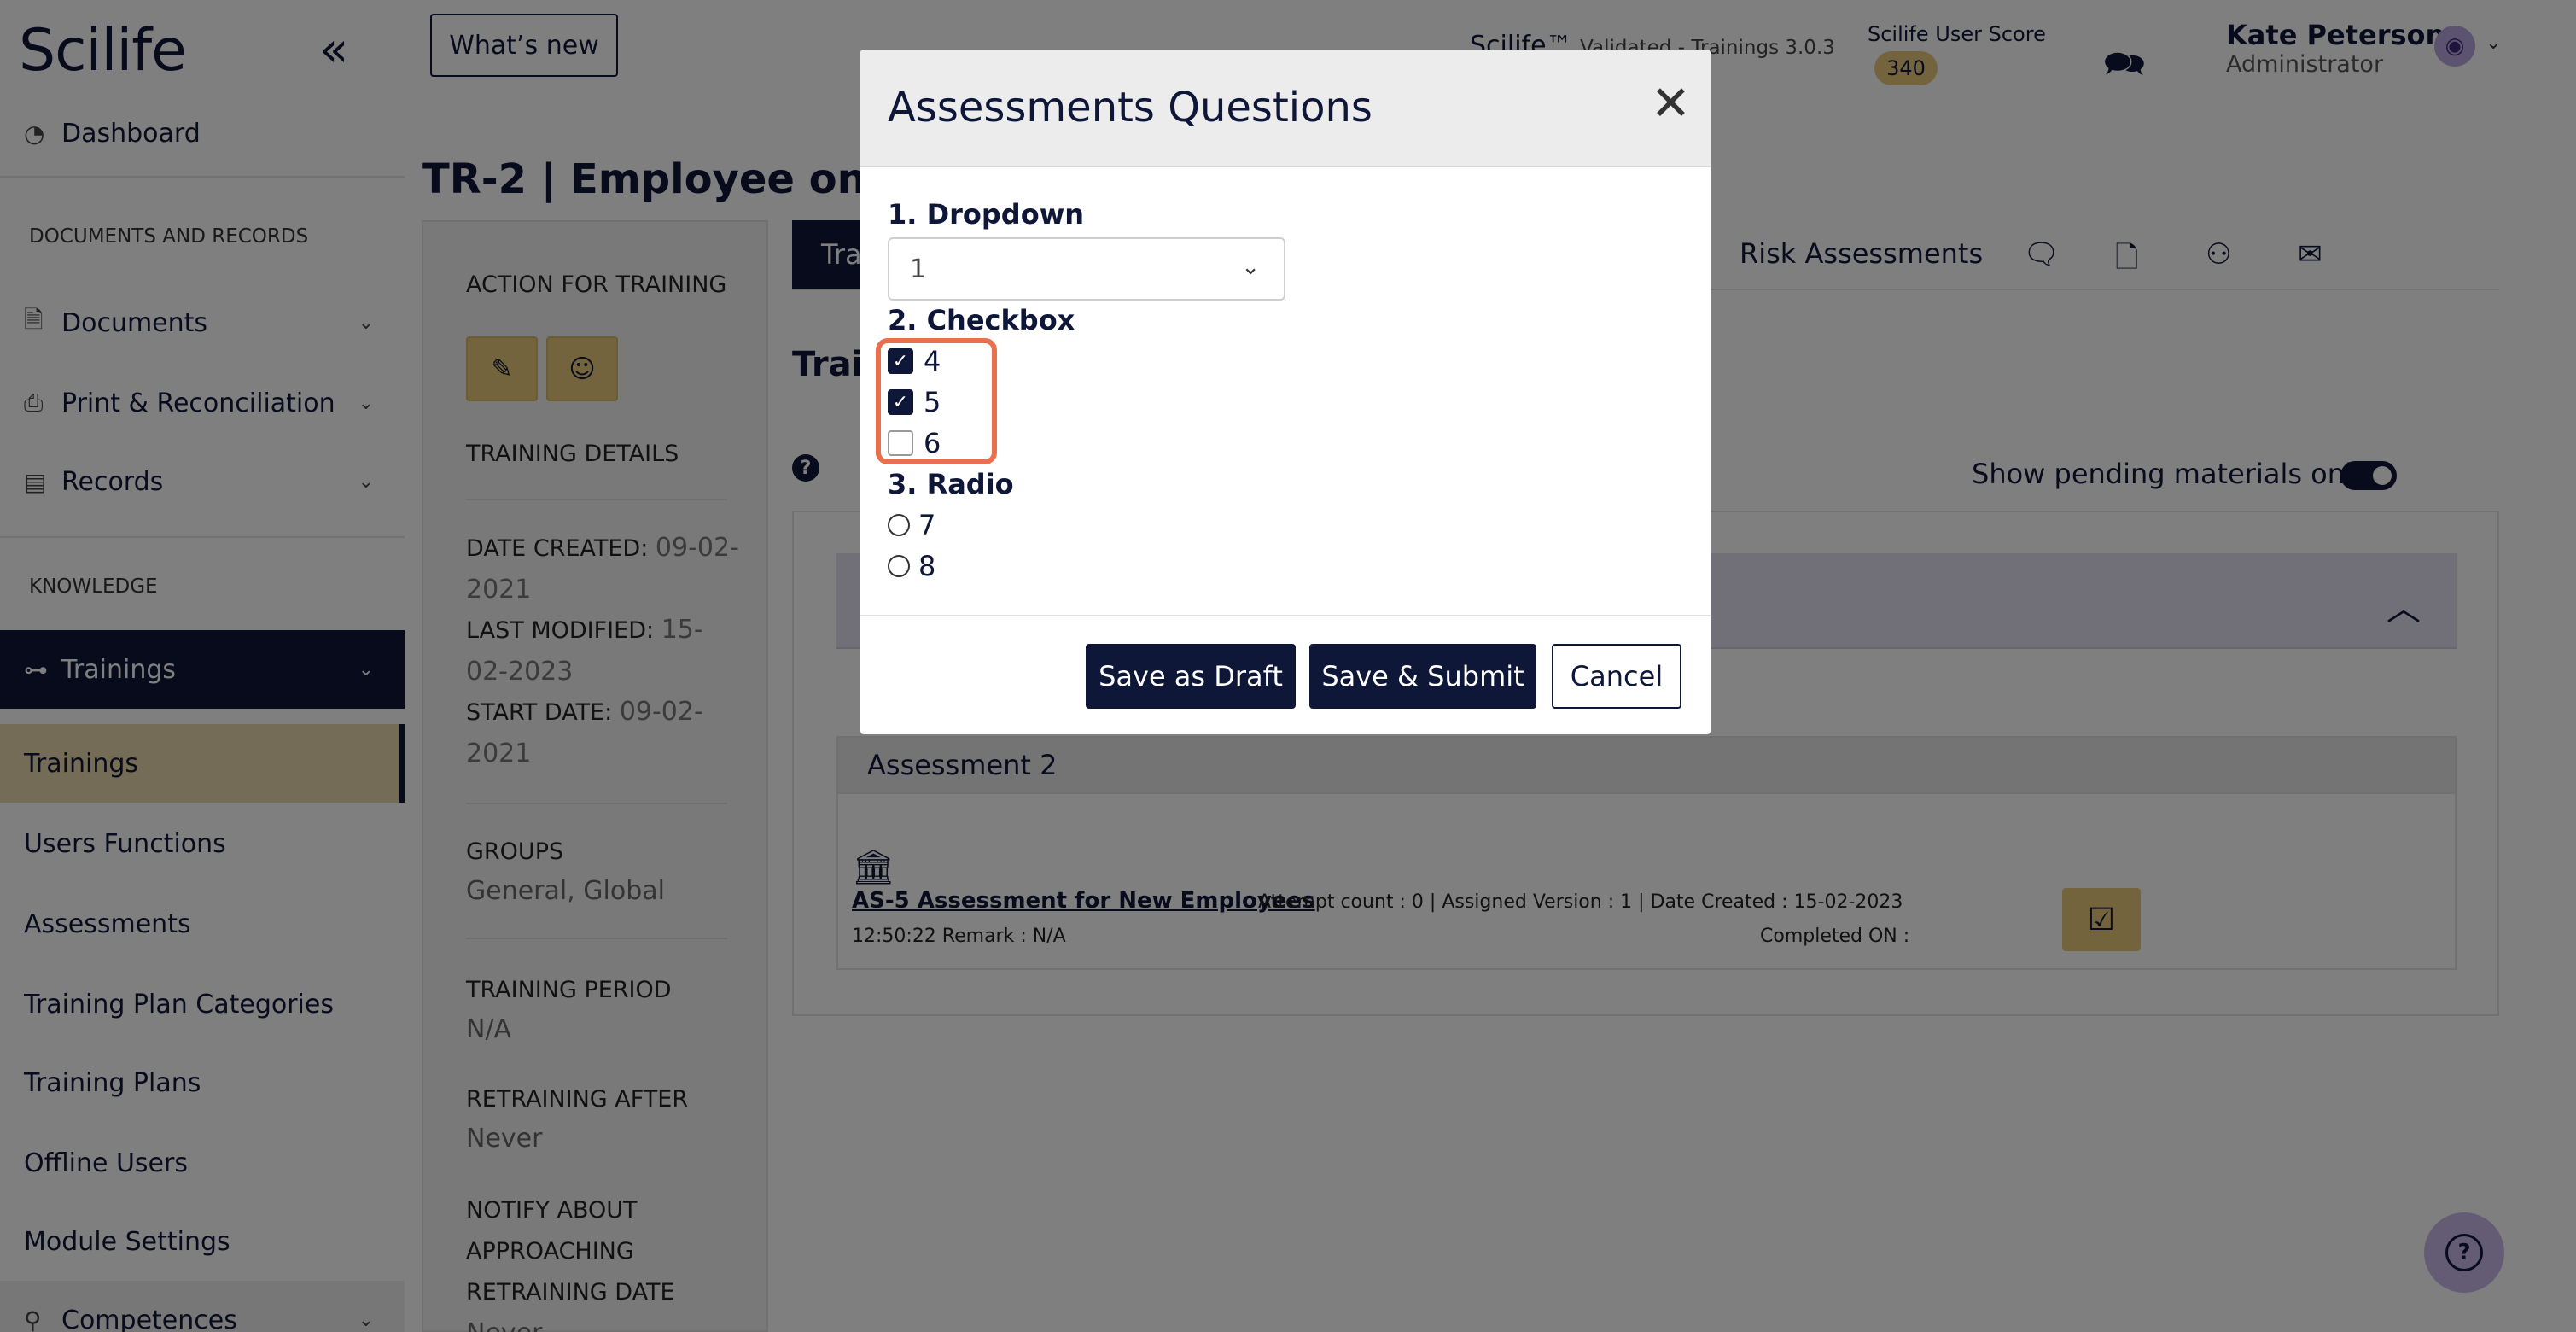 This screenshot has width=2576, height=1332. What do you see at coordinates (1191, 676) in the screenshot?
I see `save-draft-button: Save as Draft` at bounding box center [1191, 676].